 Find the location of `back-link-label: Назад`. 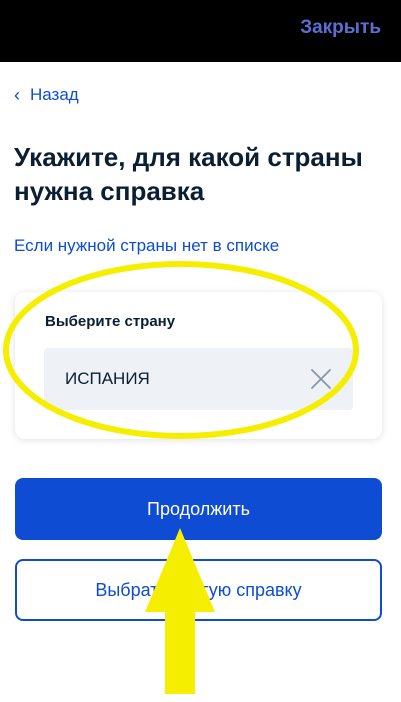

back-link-label: Назад is located at coordinates (54, 94).